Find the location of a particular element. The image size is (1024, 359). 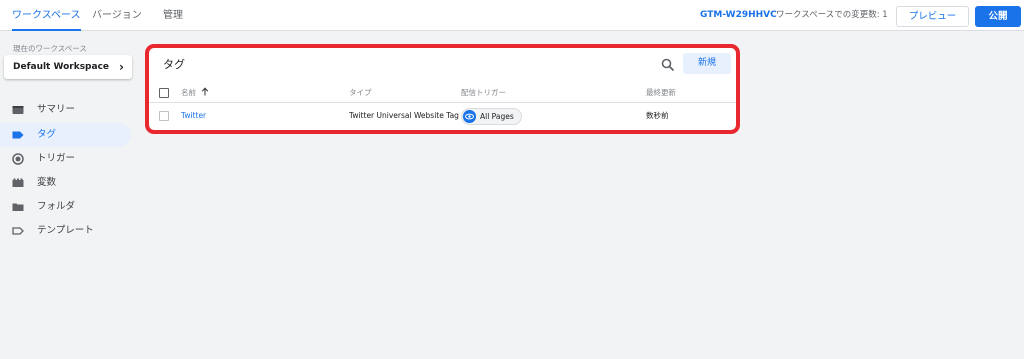

sidebar-item-label: タグ is located at coordinates (47, 134).